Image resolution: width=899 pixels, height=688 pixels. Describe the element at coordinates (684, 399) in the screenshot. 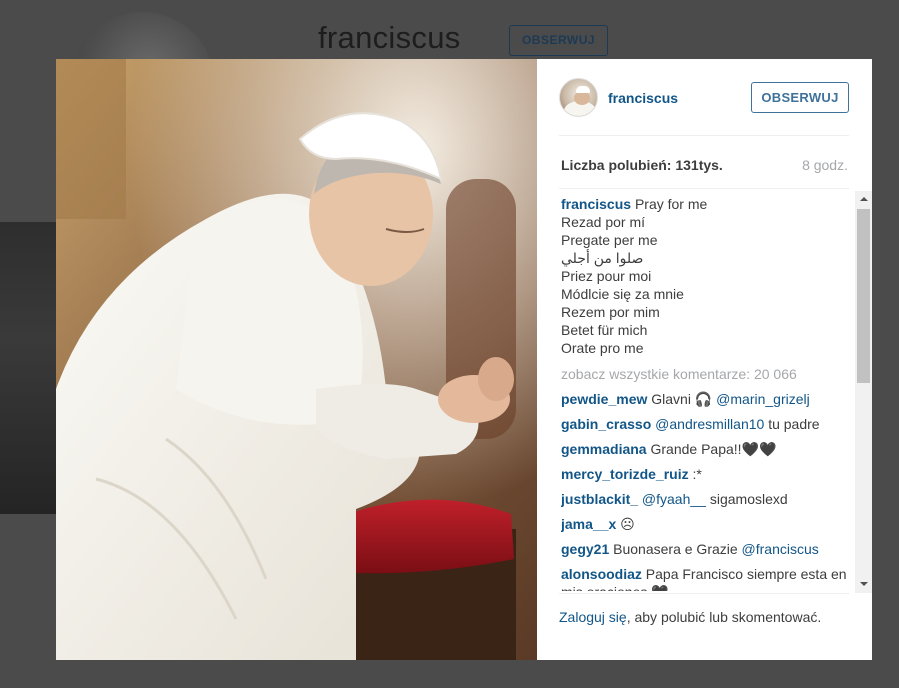

I see `comment-text: Glavni 🎧` at that location.